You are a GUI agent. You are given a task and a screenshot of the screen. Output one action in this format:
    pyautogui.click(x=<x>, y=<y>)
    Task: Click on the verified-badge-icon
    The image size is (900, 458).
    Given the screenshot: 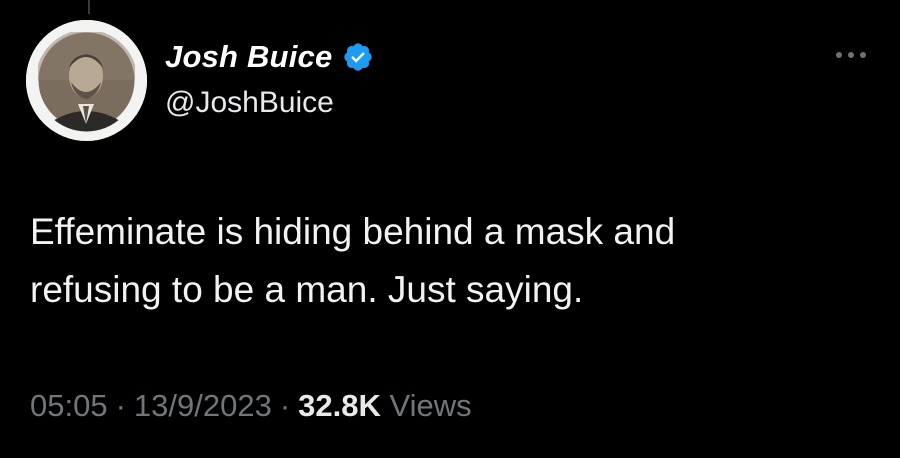 What is the action you would take?
    pyautogui.click(x=358, y=57)
    